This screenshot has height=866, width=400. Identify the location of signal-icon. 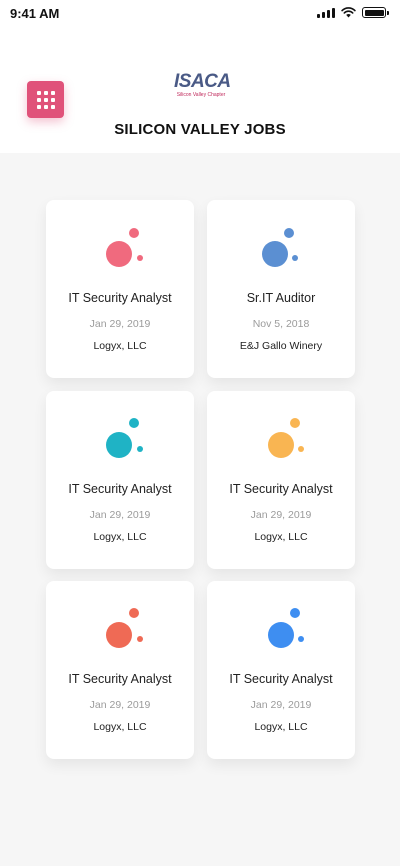
(326, 12).